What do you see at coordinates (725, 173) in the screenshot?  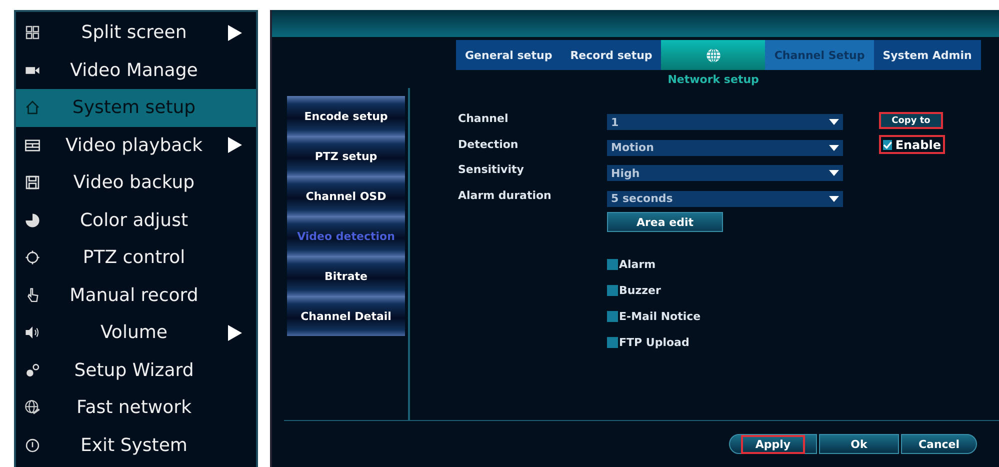 I see `dropdown: High` at bounding box center [725, 173].